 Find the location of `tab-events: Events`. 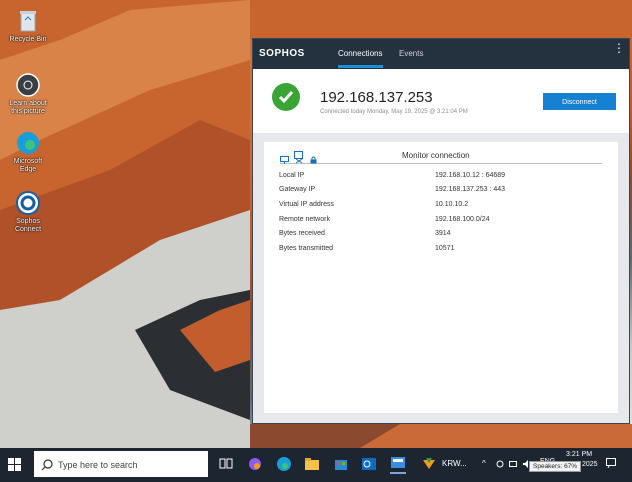

tab-events: Events is located at coordinates (411, 53).